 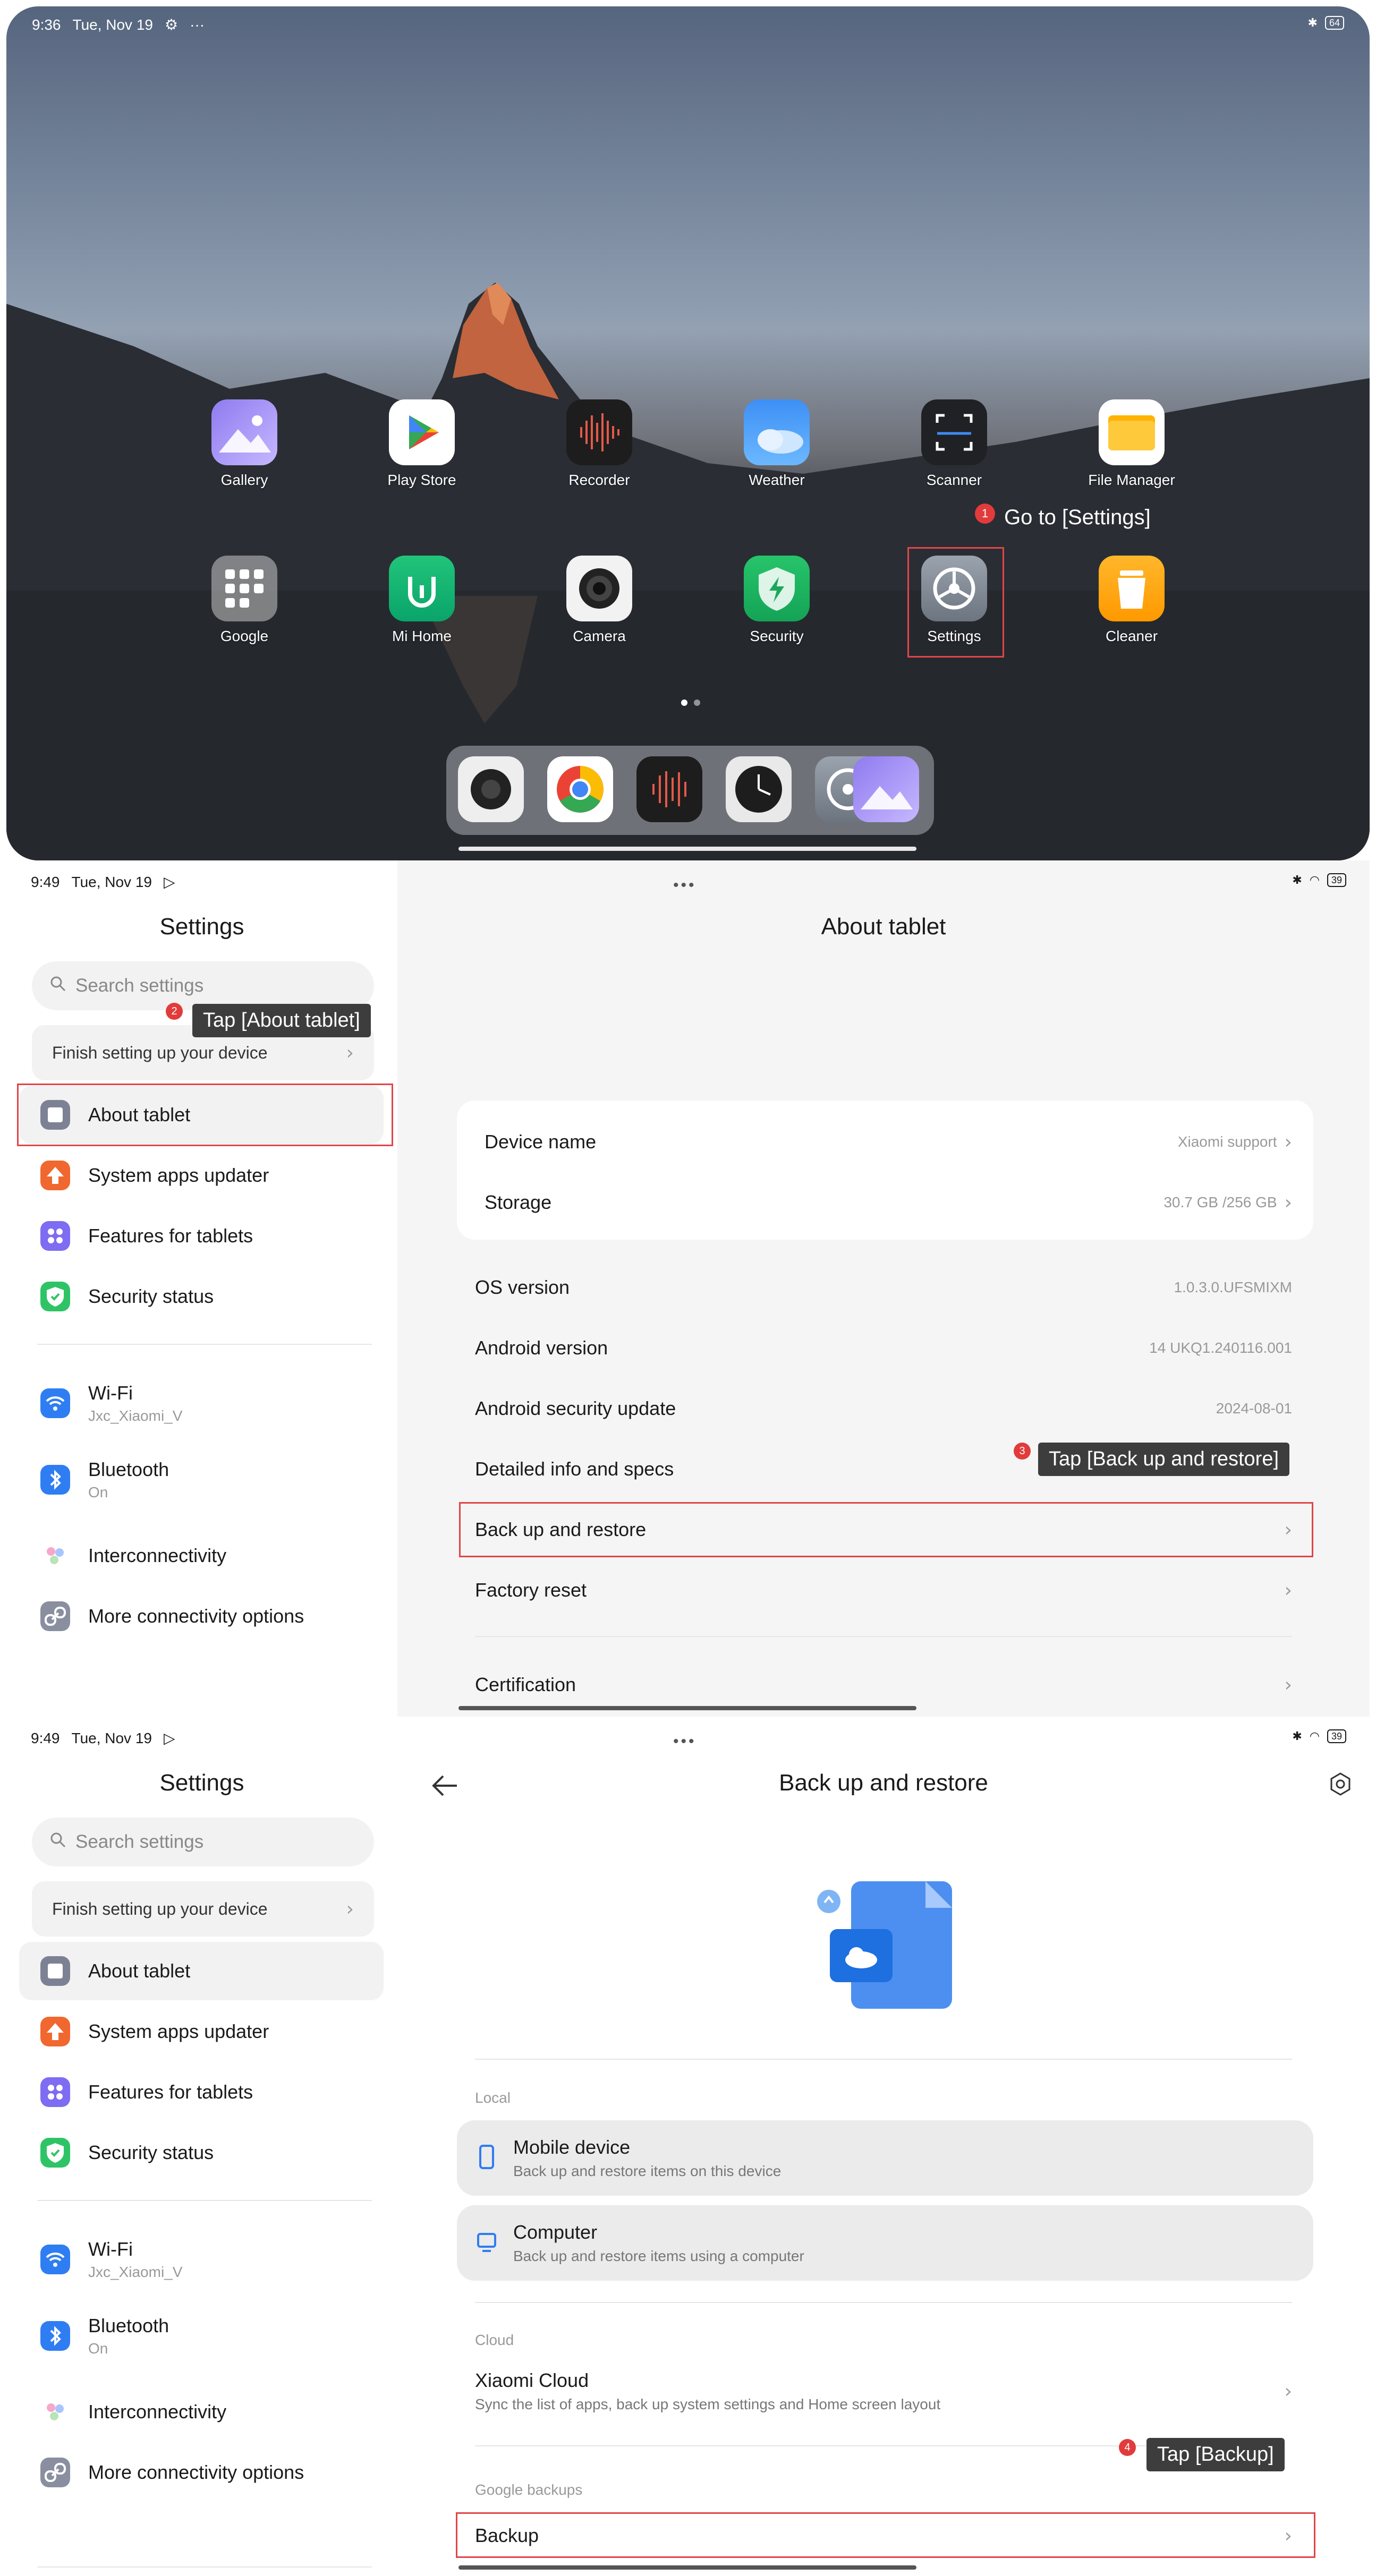 I want to click on factory-reset-row: Factory reset ›, so click(x=883, y=1590).